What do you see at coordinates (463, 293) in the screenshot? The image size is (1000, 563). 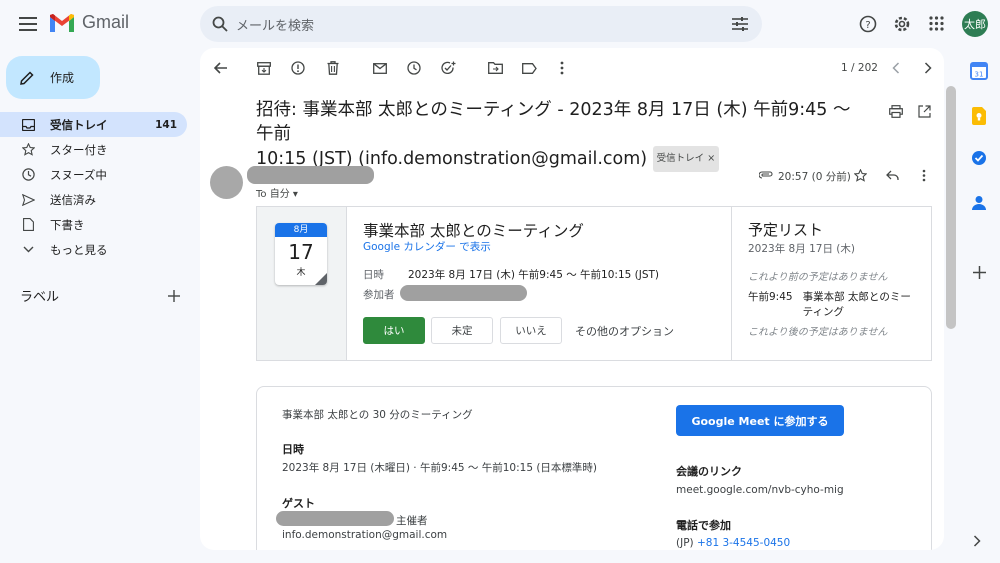 I see `redacted-guest-list` at bounding box center [463, 293].